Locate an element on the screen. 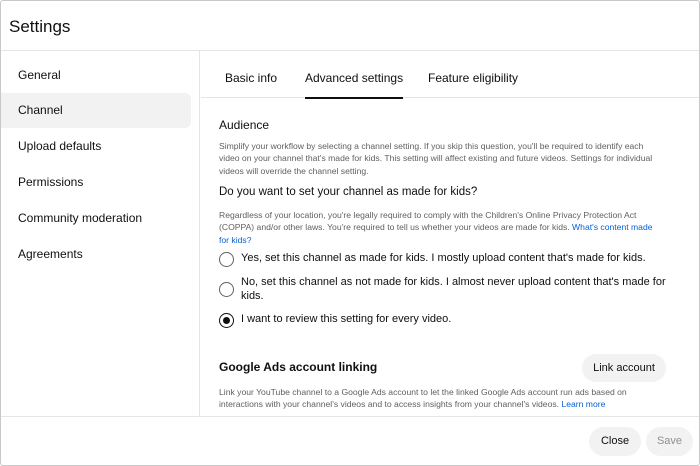 Image resolution: width=700 pixels, height=466 pixels. sidebar-item-general: General is located at coordinates (96, 75).